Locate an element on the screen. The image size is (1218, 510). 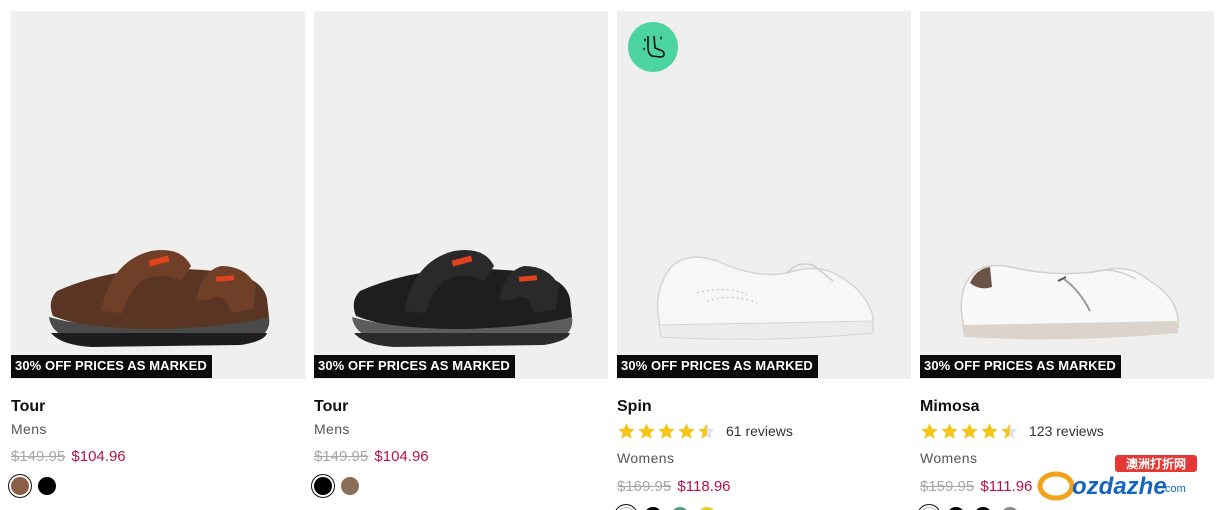
brown-leather-sandal-image is located at coordinates (159, 298).